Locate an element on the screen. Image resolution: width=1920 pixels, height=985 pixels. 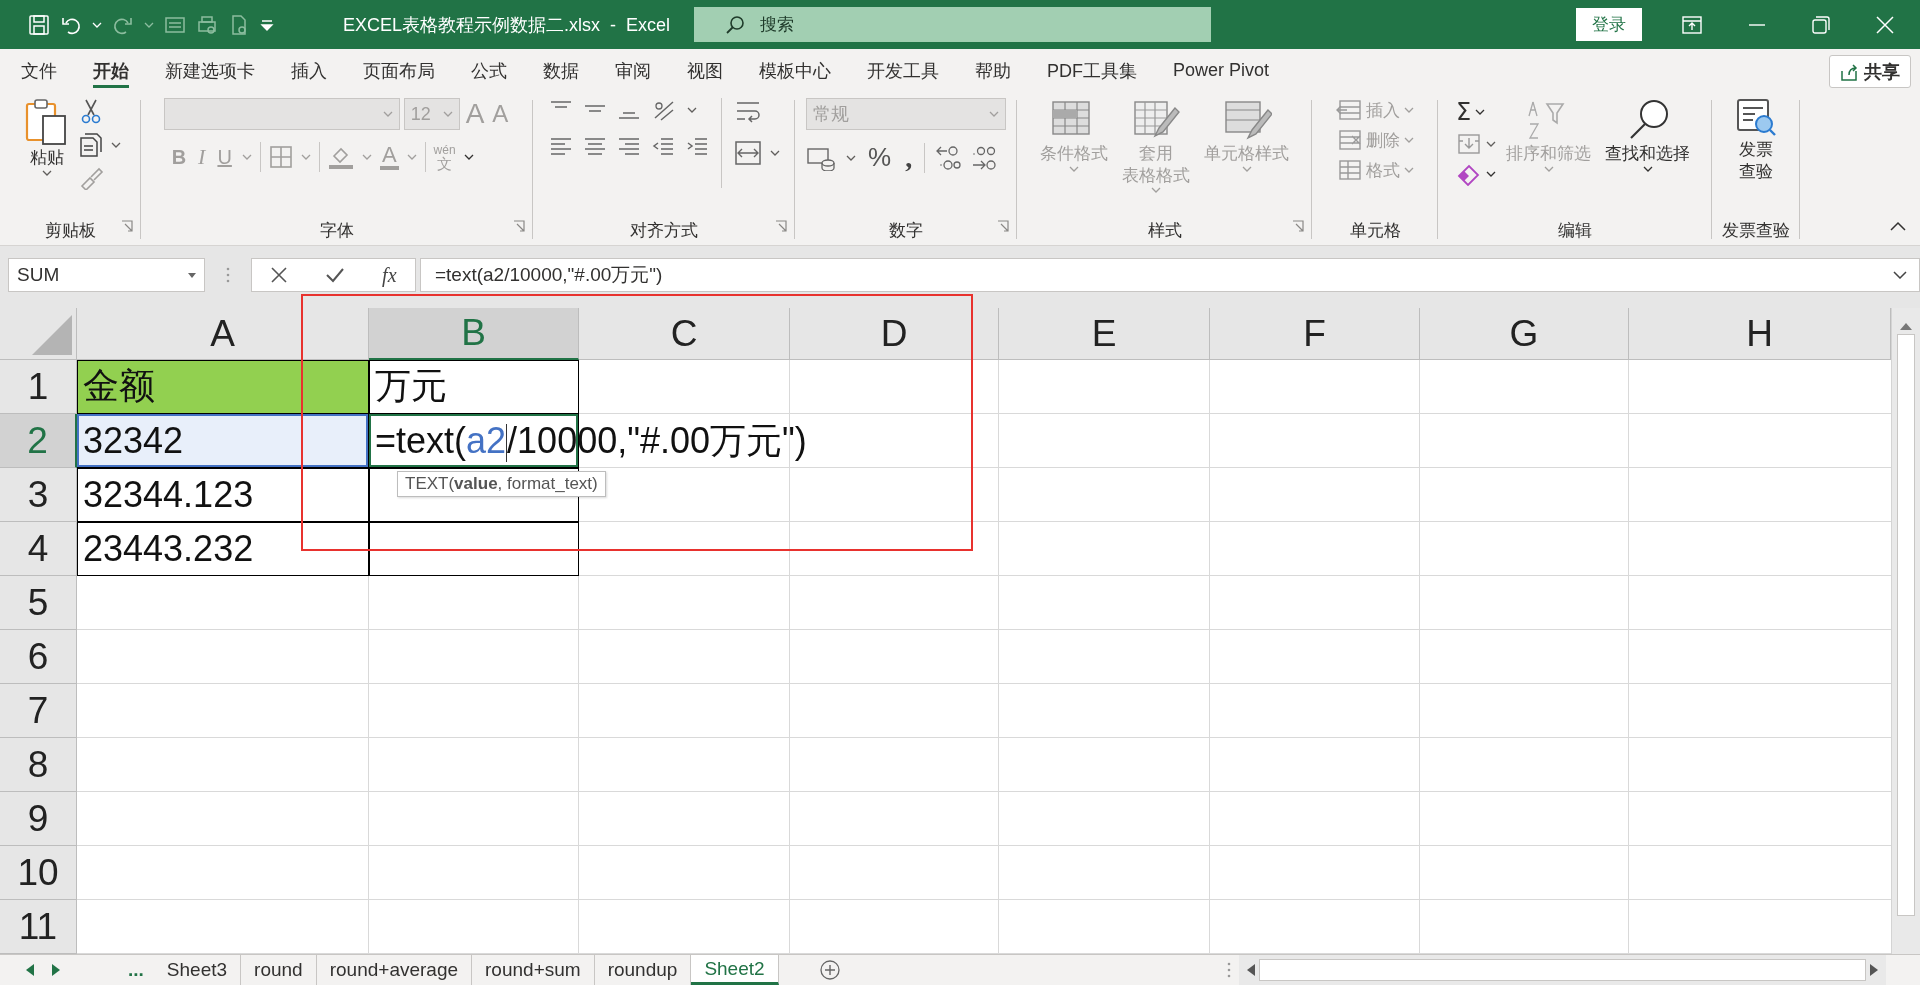
align-center-icon is located at coordinates (594, 147).